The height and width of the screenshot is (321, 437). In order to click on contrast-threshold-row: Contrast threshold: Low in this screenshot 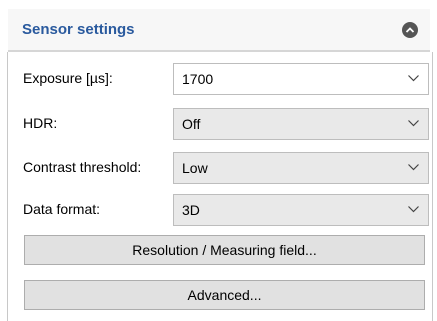, I will do `click(226, 168)`.